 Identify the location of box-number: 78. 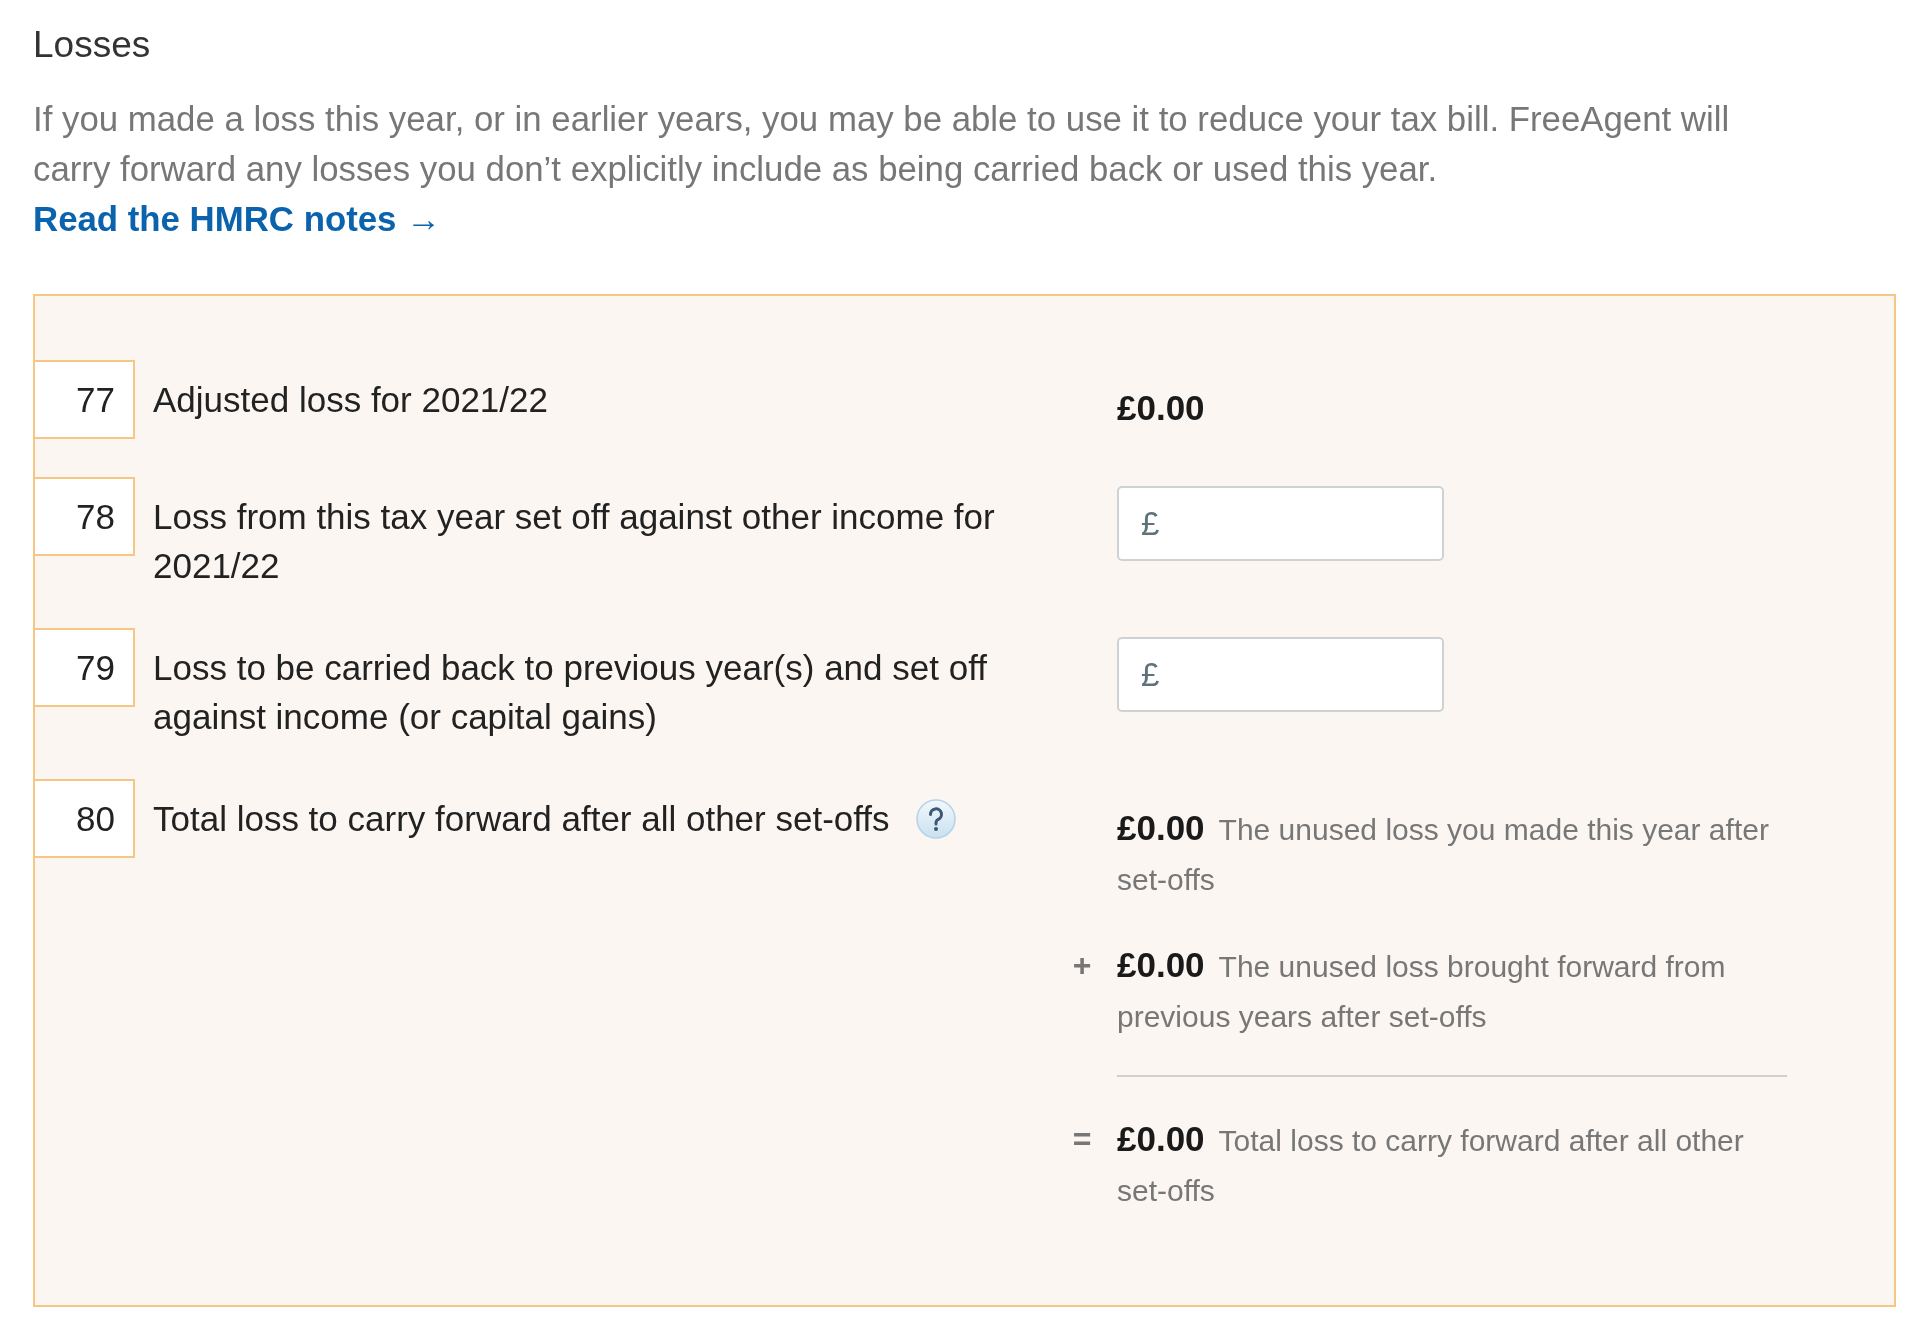
(84, 516).